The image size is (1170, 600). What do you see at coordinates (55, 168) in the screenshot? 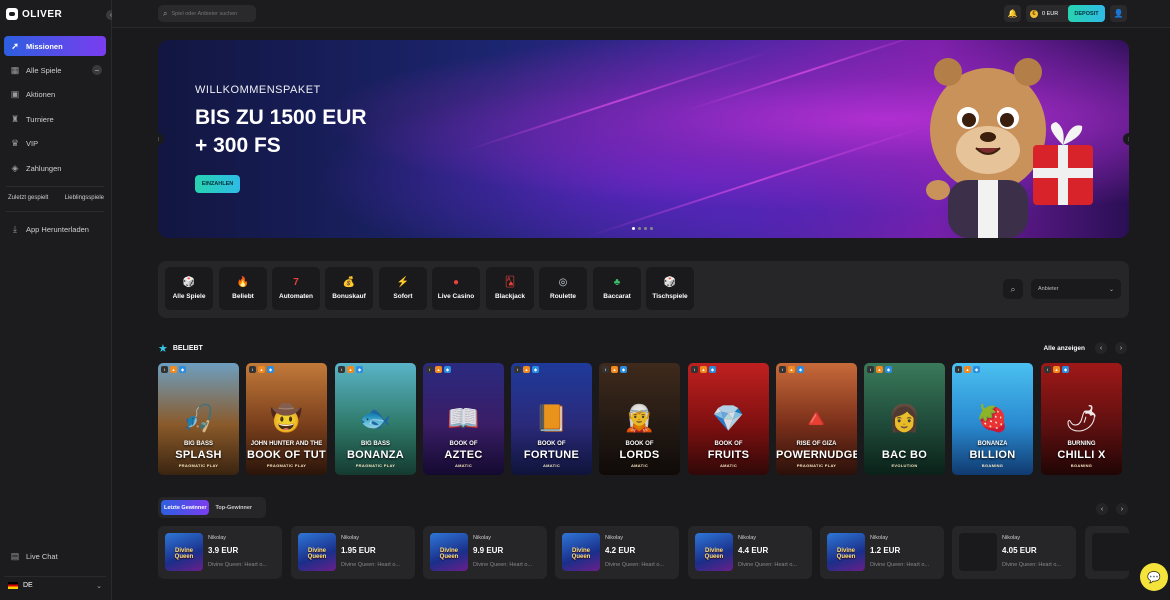
I see `sidebar-item-zahlungen: ◈ Zahlungen` at bounding box center [55, 168].